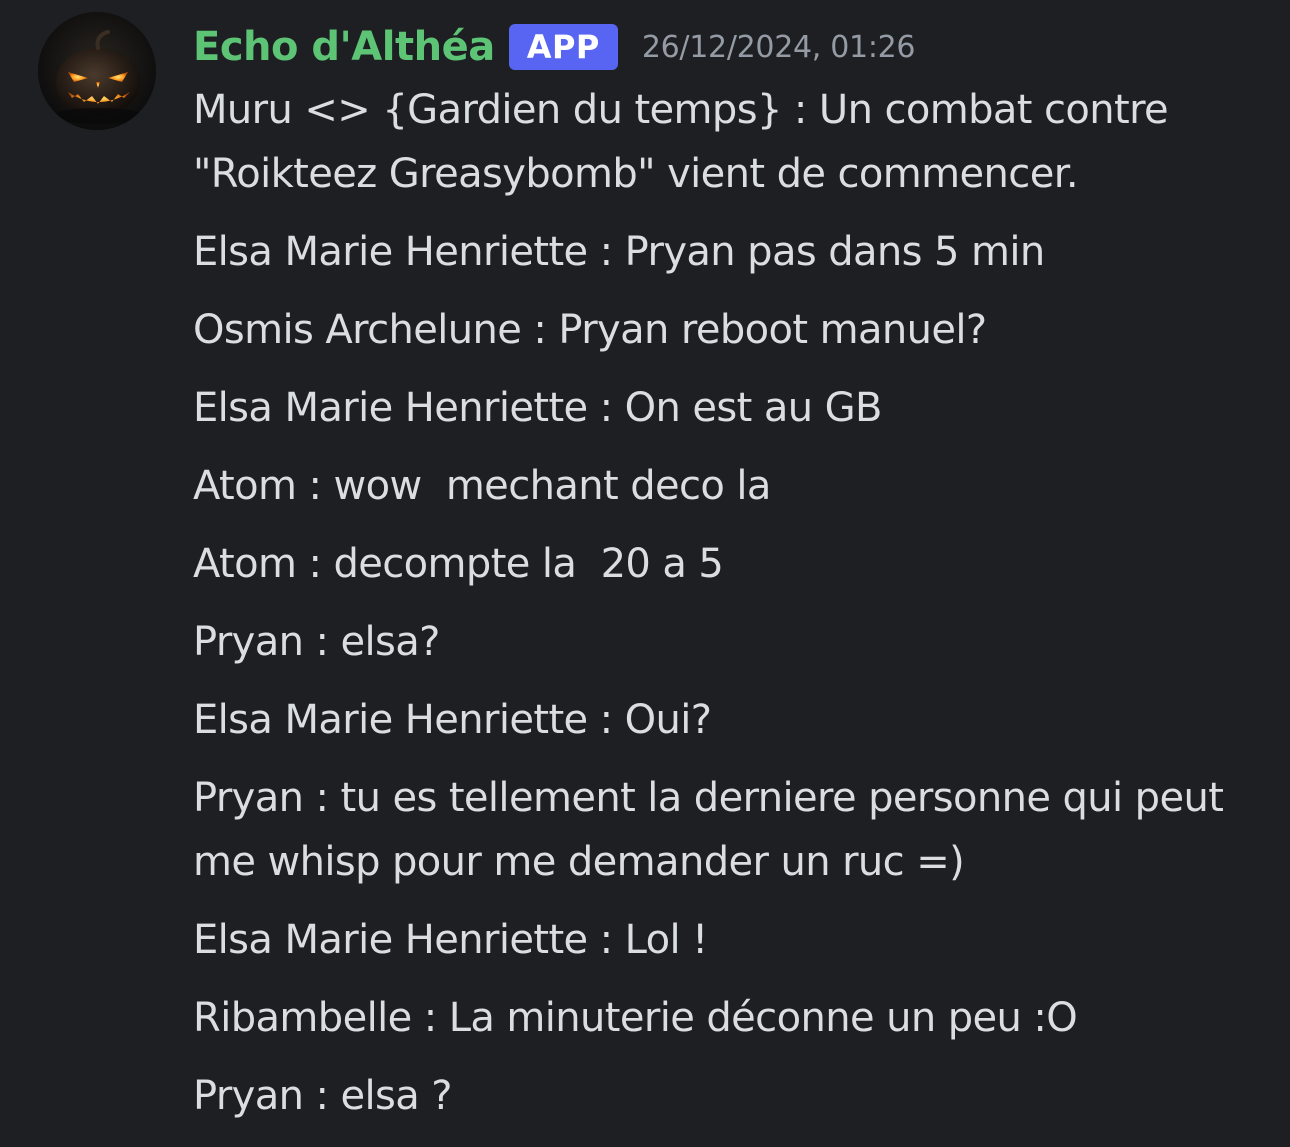 This screenshot has height=1147, width=1290. I want to click on message-header: Echo d'Althéa APP 26/12/2024, 01:26, so click(554, 47).